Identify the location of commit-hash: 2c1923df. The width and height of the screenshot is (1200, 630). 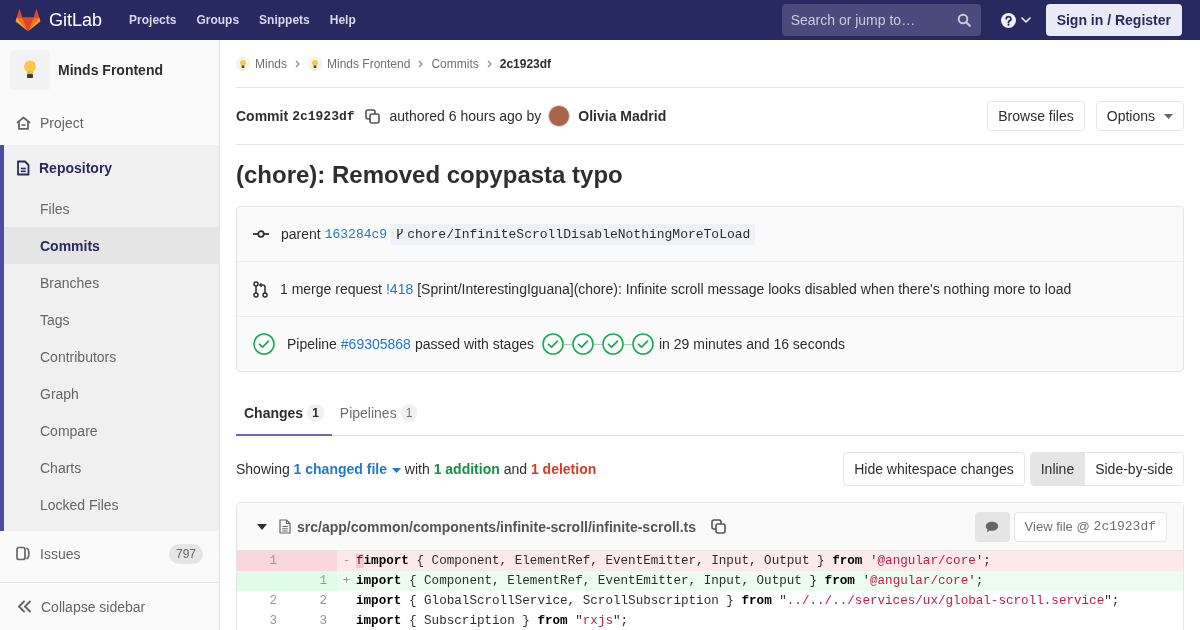
(323, 116).